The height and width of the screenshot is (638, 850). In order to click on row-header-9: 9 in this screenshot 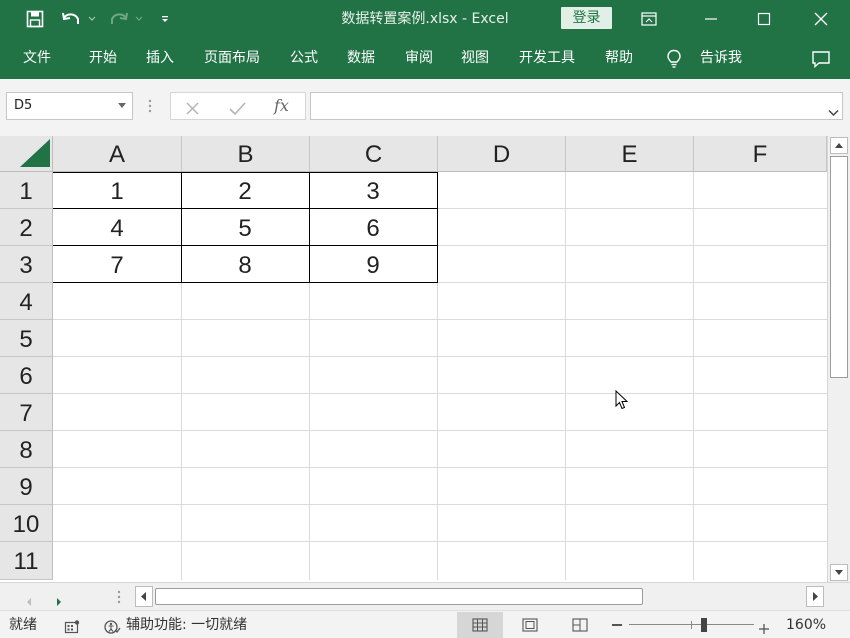, I will do `click(26, 486)`.